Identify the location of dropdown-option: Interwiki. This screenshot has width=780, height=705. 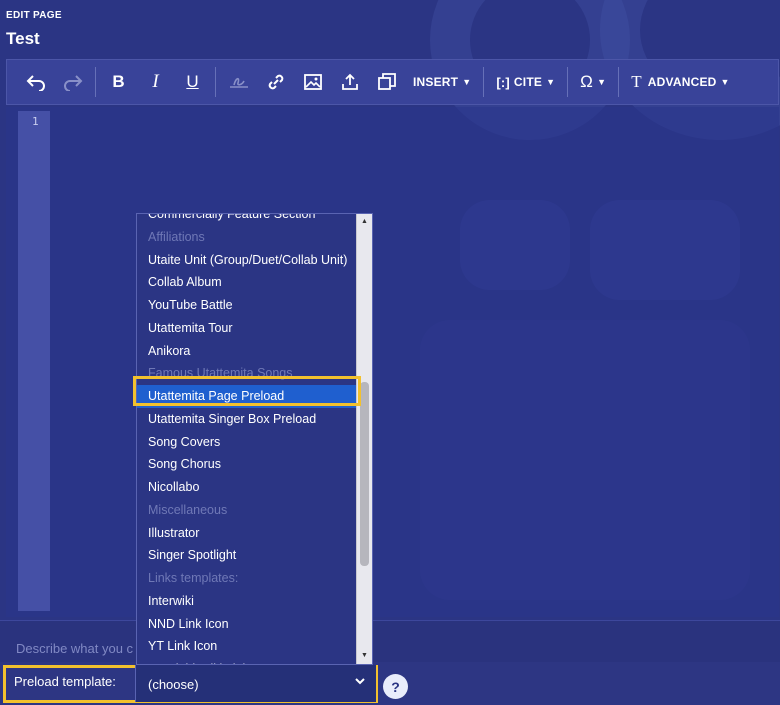
(247, 601).